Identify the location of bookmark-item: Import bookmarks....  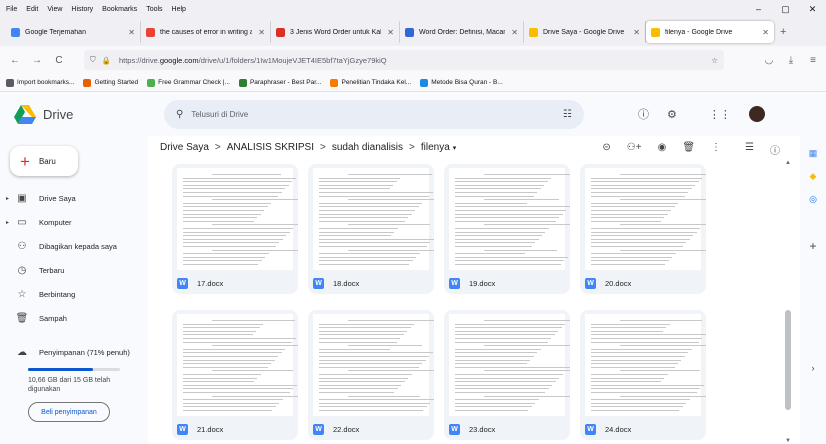
(40, 82).